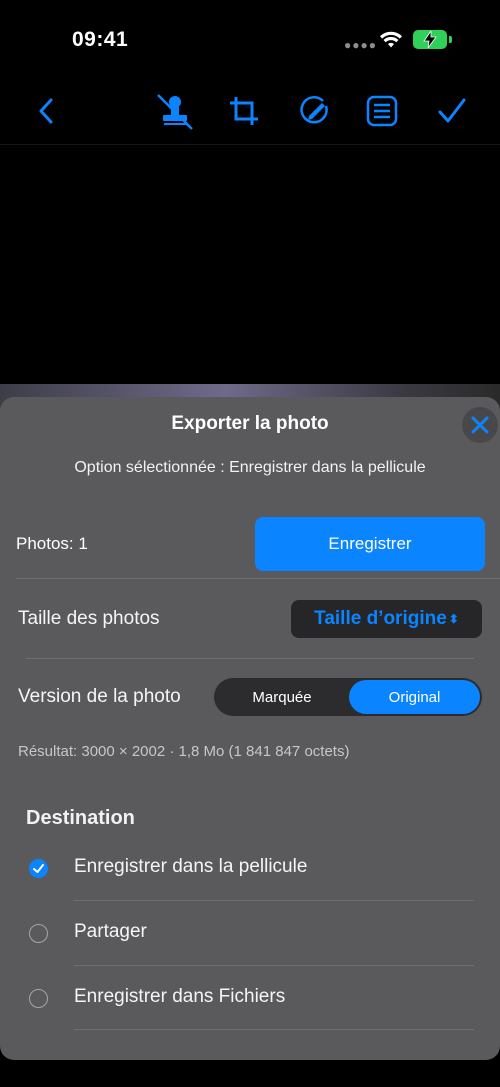  I want to click on destination-title: Destination, so click(80, 818).